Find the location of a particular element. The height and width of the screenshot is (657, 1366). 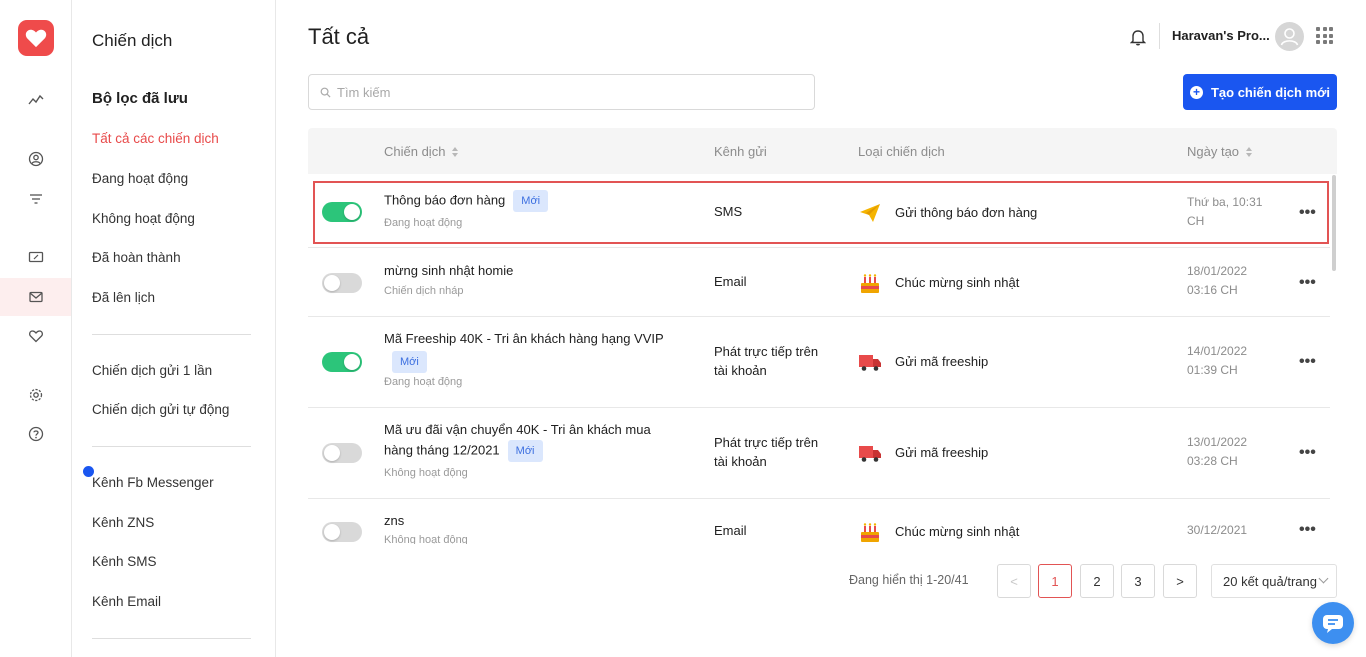

time-line: 01:39 CH is located at coordinates (1212, 370).